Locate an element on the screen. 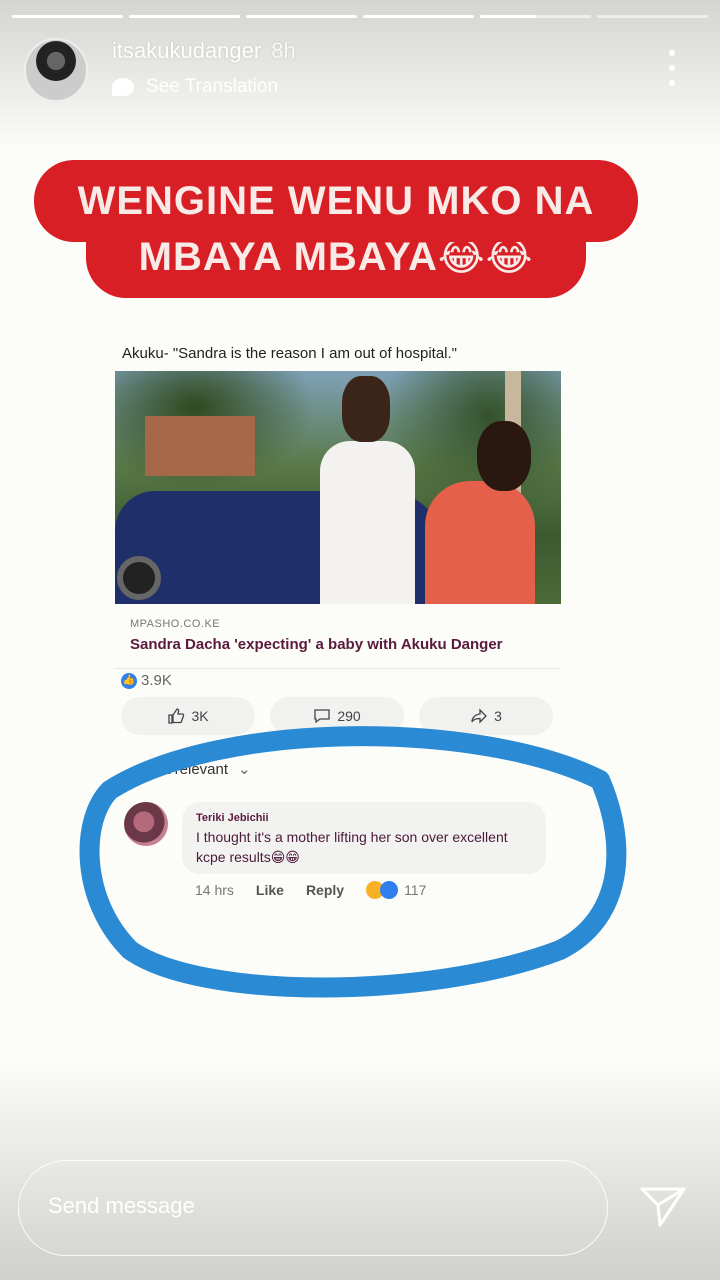 The width and height of the screenshot is (720, 1280). comment-reactions: 117 is located at coordinates (396, 890).